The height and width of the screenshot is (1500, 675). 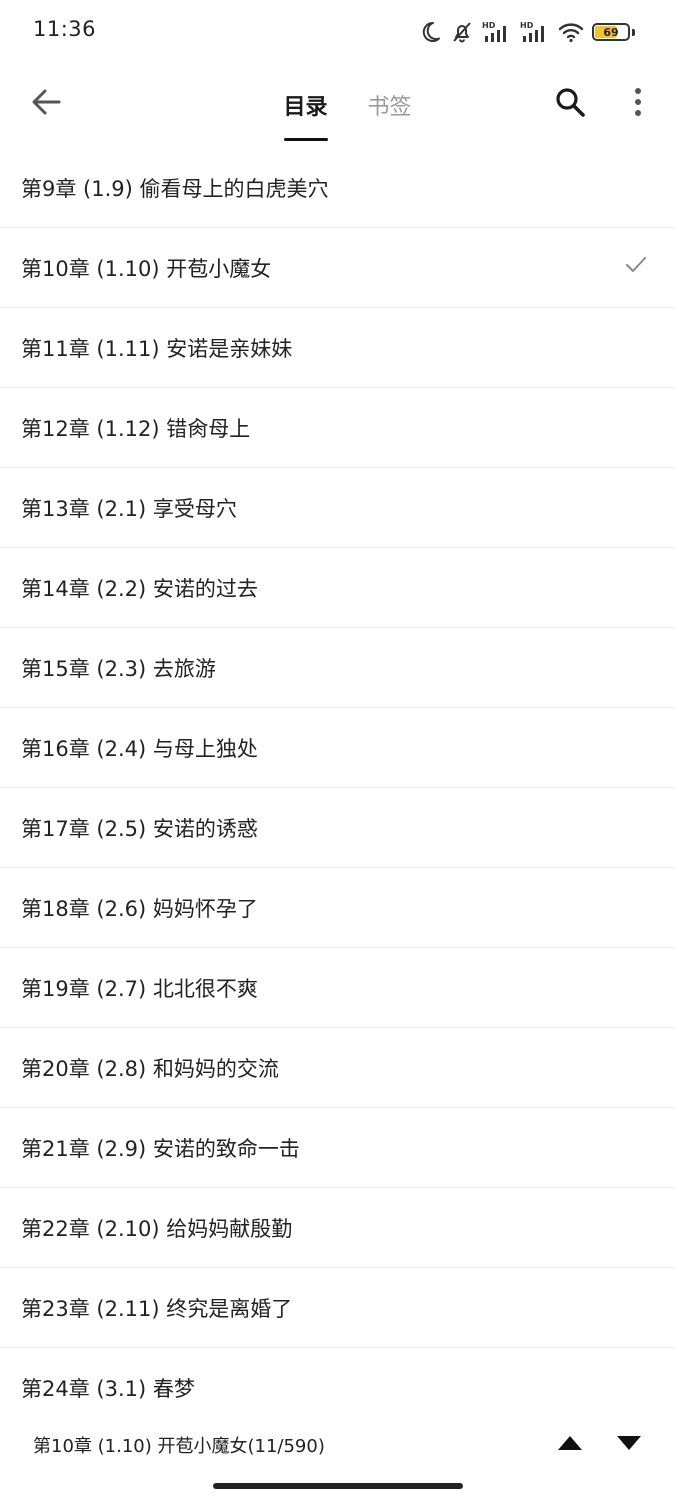 I want to click on chapter-item: 第17章 (2.5) 安诺的诱惑, so click(x=337, y=828).